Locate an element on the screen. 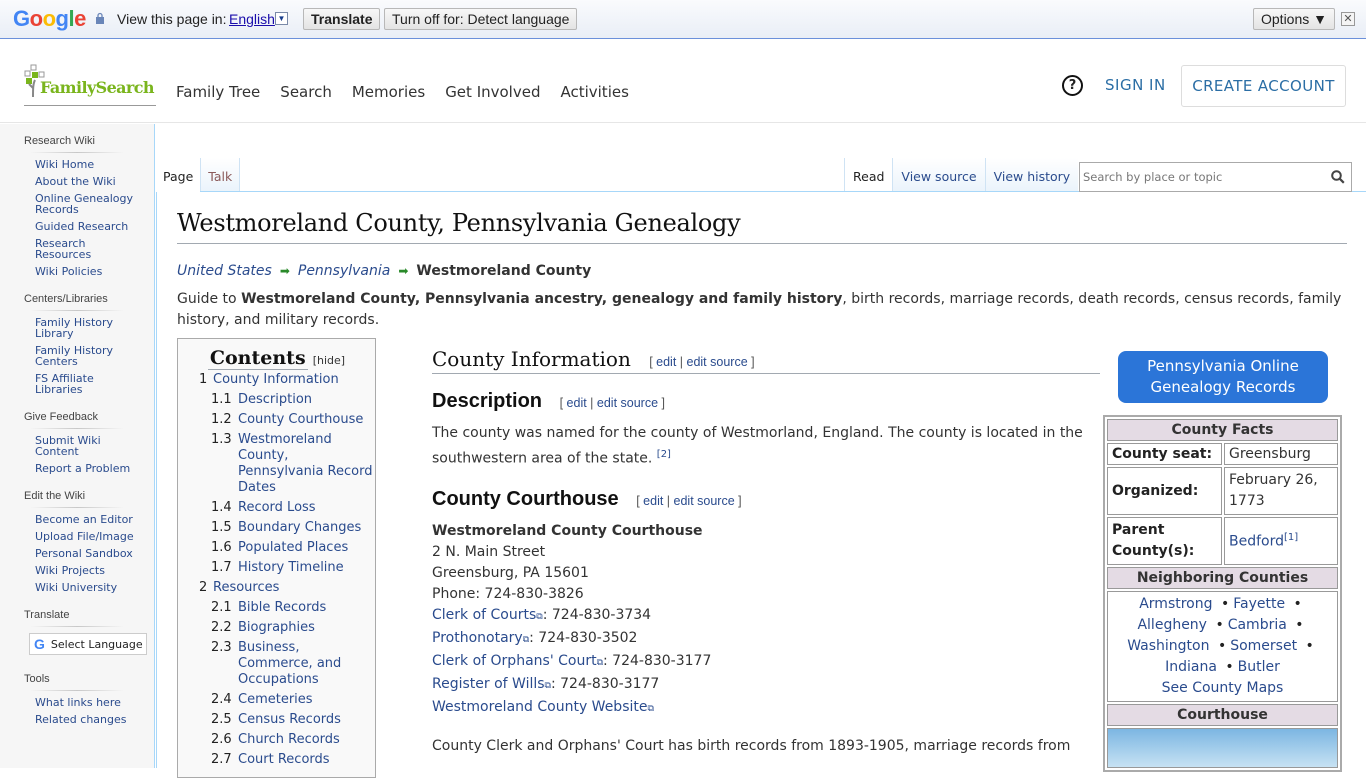 This screenshot has width=1366, height=778. toc-entry: 1.2 County Courthouse is located at coordinates (276, 420).